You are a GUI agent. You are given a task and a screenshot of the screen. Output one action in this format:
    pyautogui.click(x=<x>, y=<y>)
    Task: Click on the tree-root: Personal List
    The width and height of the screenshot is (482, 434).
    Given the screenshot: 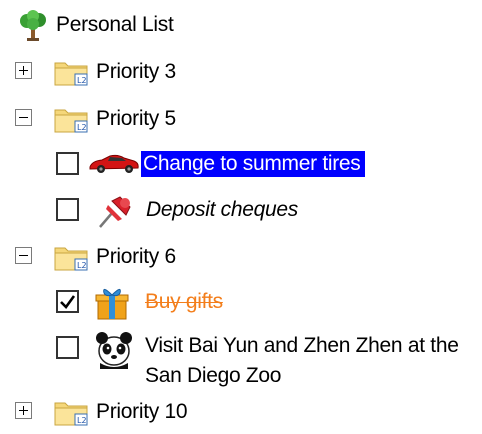 What is the action you would take?
    pyautogui.click(x=241, y=25)
    